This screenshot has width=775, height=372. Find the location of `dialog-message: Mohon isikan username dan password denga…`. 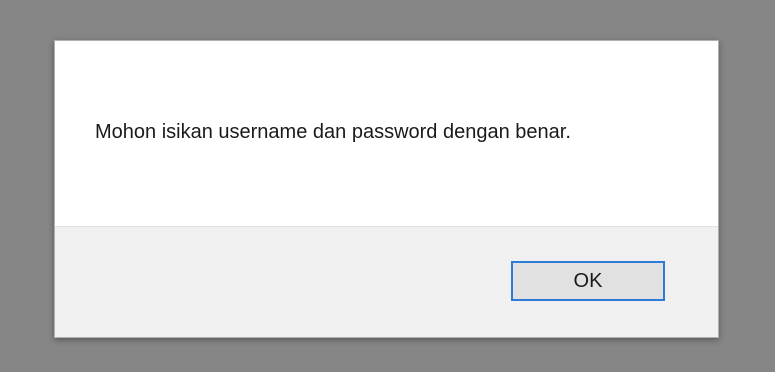

dialog-message: Mohon isikan username dan password denga… is located at coordinates (333, 132).